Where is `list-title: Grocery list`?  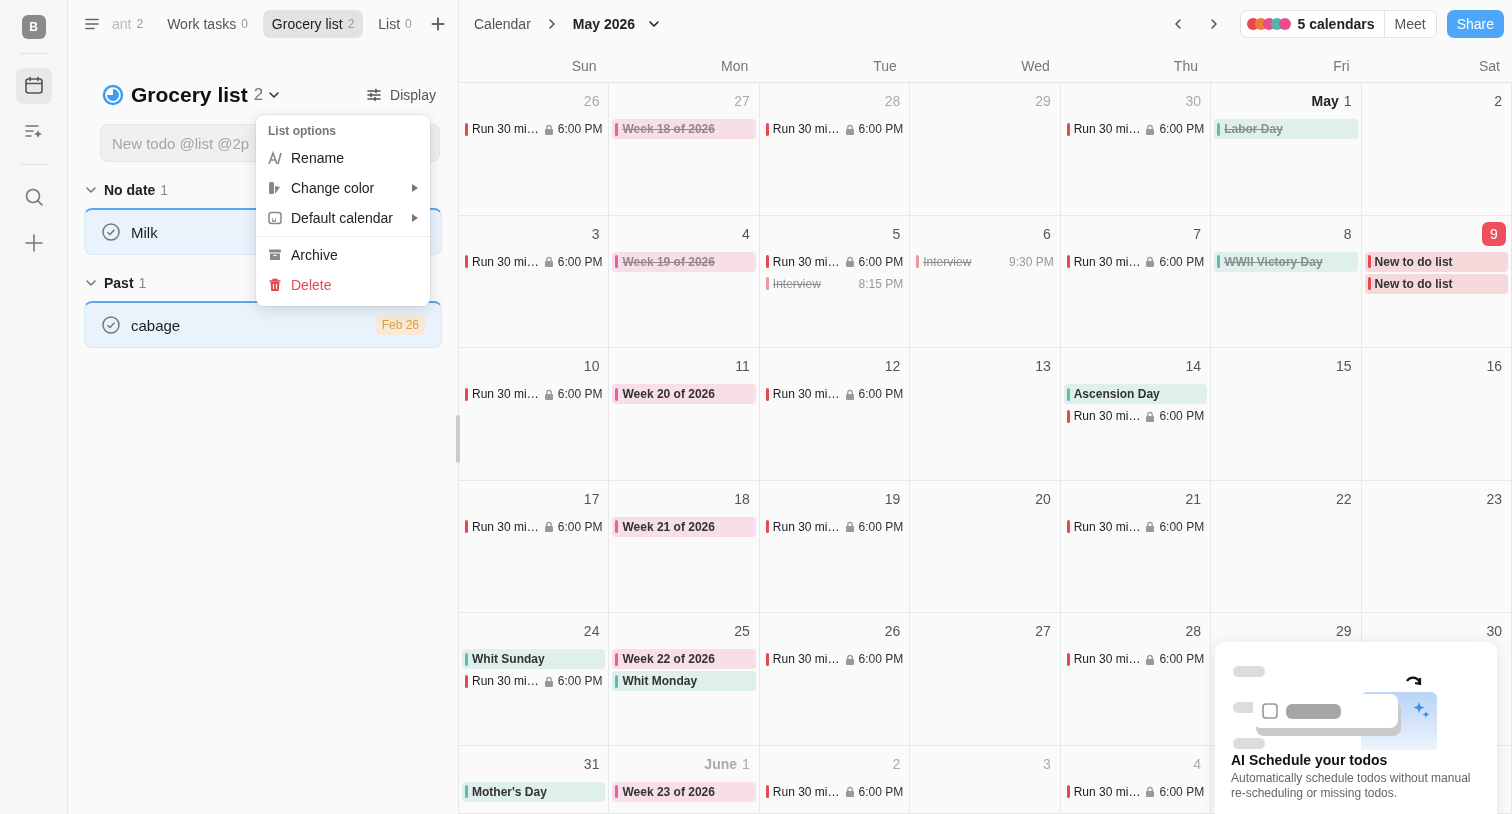 list-title: Grocery list is located at coordinates (189, 95).